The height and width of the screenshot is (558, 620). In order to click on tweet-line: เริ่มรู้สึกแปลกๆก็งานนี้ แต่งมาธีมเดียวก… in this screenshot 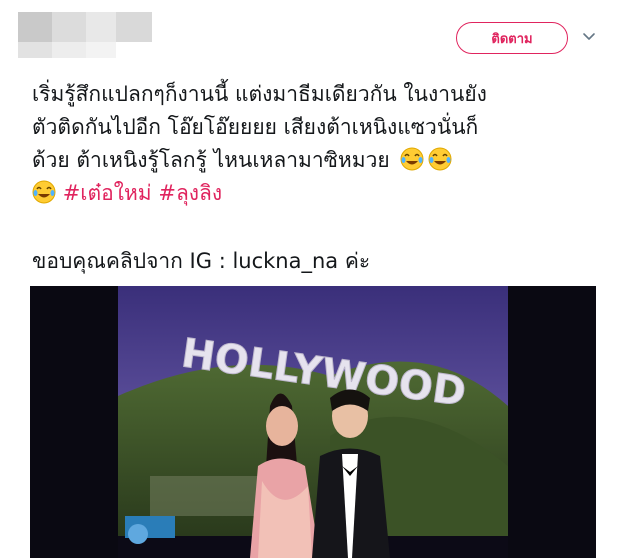, I will do `click(259, 94)`.